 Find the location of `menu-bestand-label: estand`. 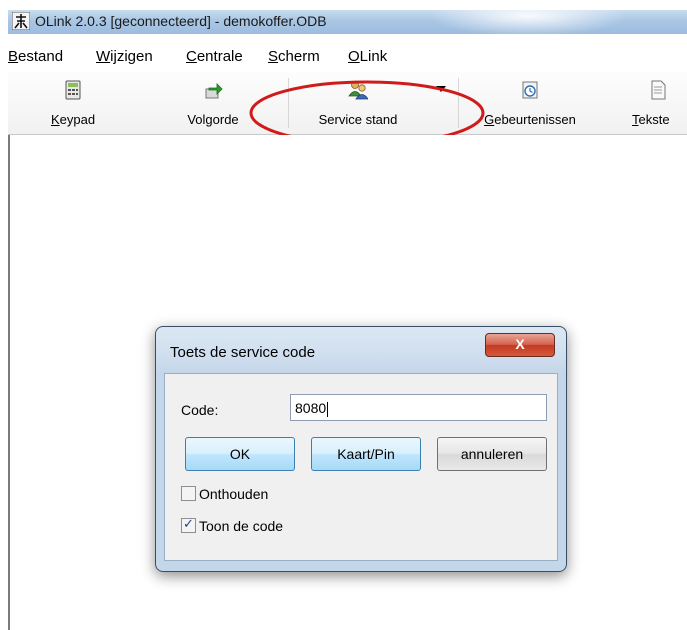

menu-bestand-label: estand is located at coordinates (41, 56).